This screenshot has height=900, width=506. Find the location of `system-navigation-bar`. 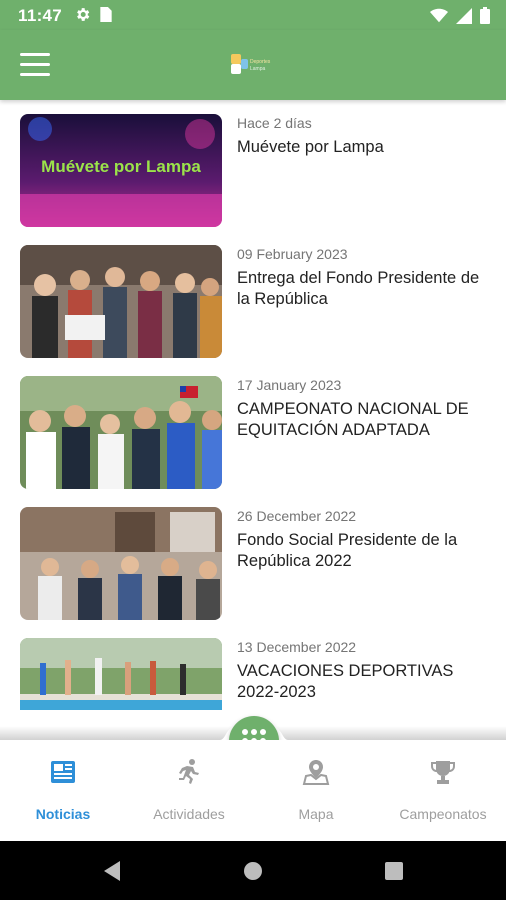

system-navigation-bar is located at coordinates (253, 870).